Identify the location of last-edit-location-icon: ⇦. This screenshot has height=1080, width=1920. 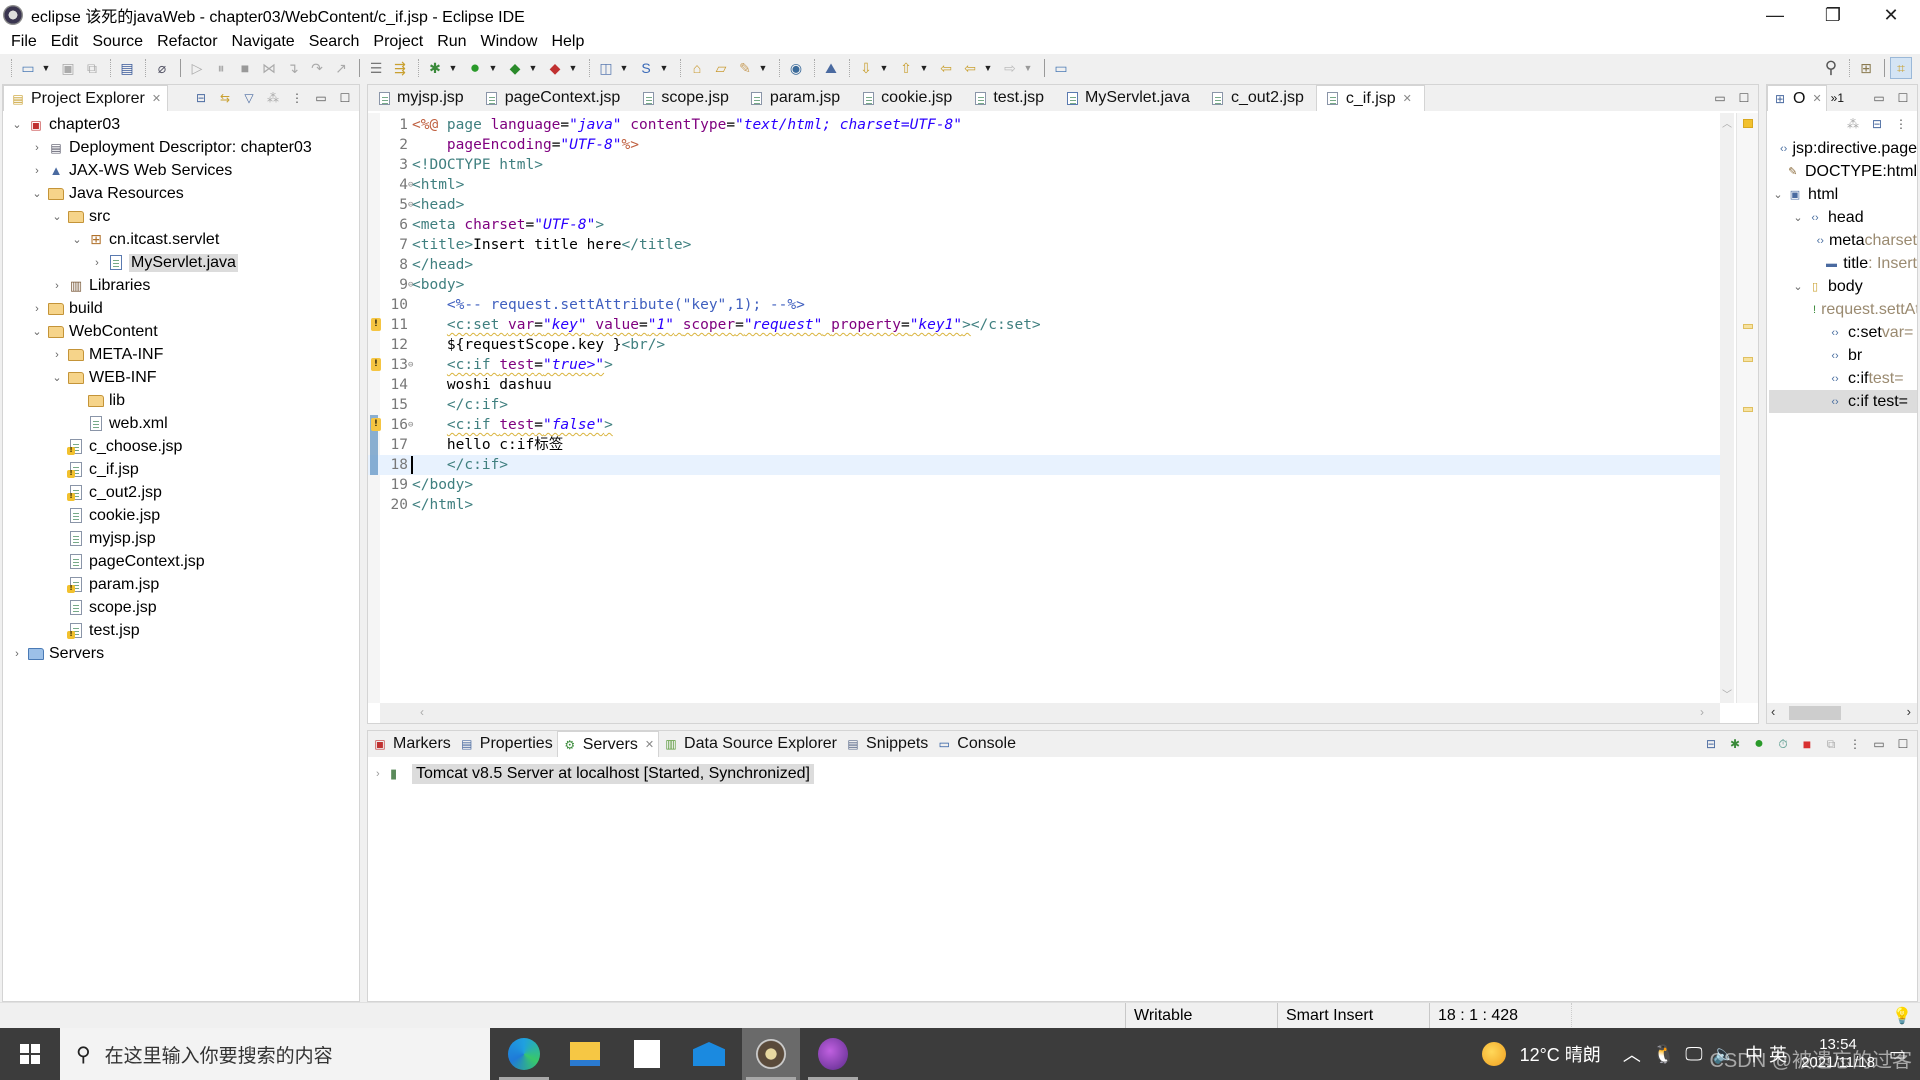
(946, 68).